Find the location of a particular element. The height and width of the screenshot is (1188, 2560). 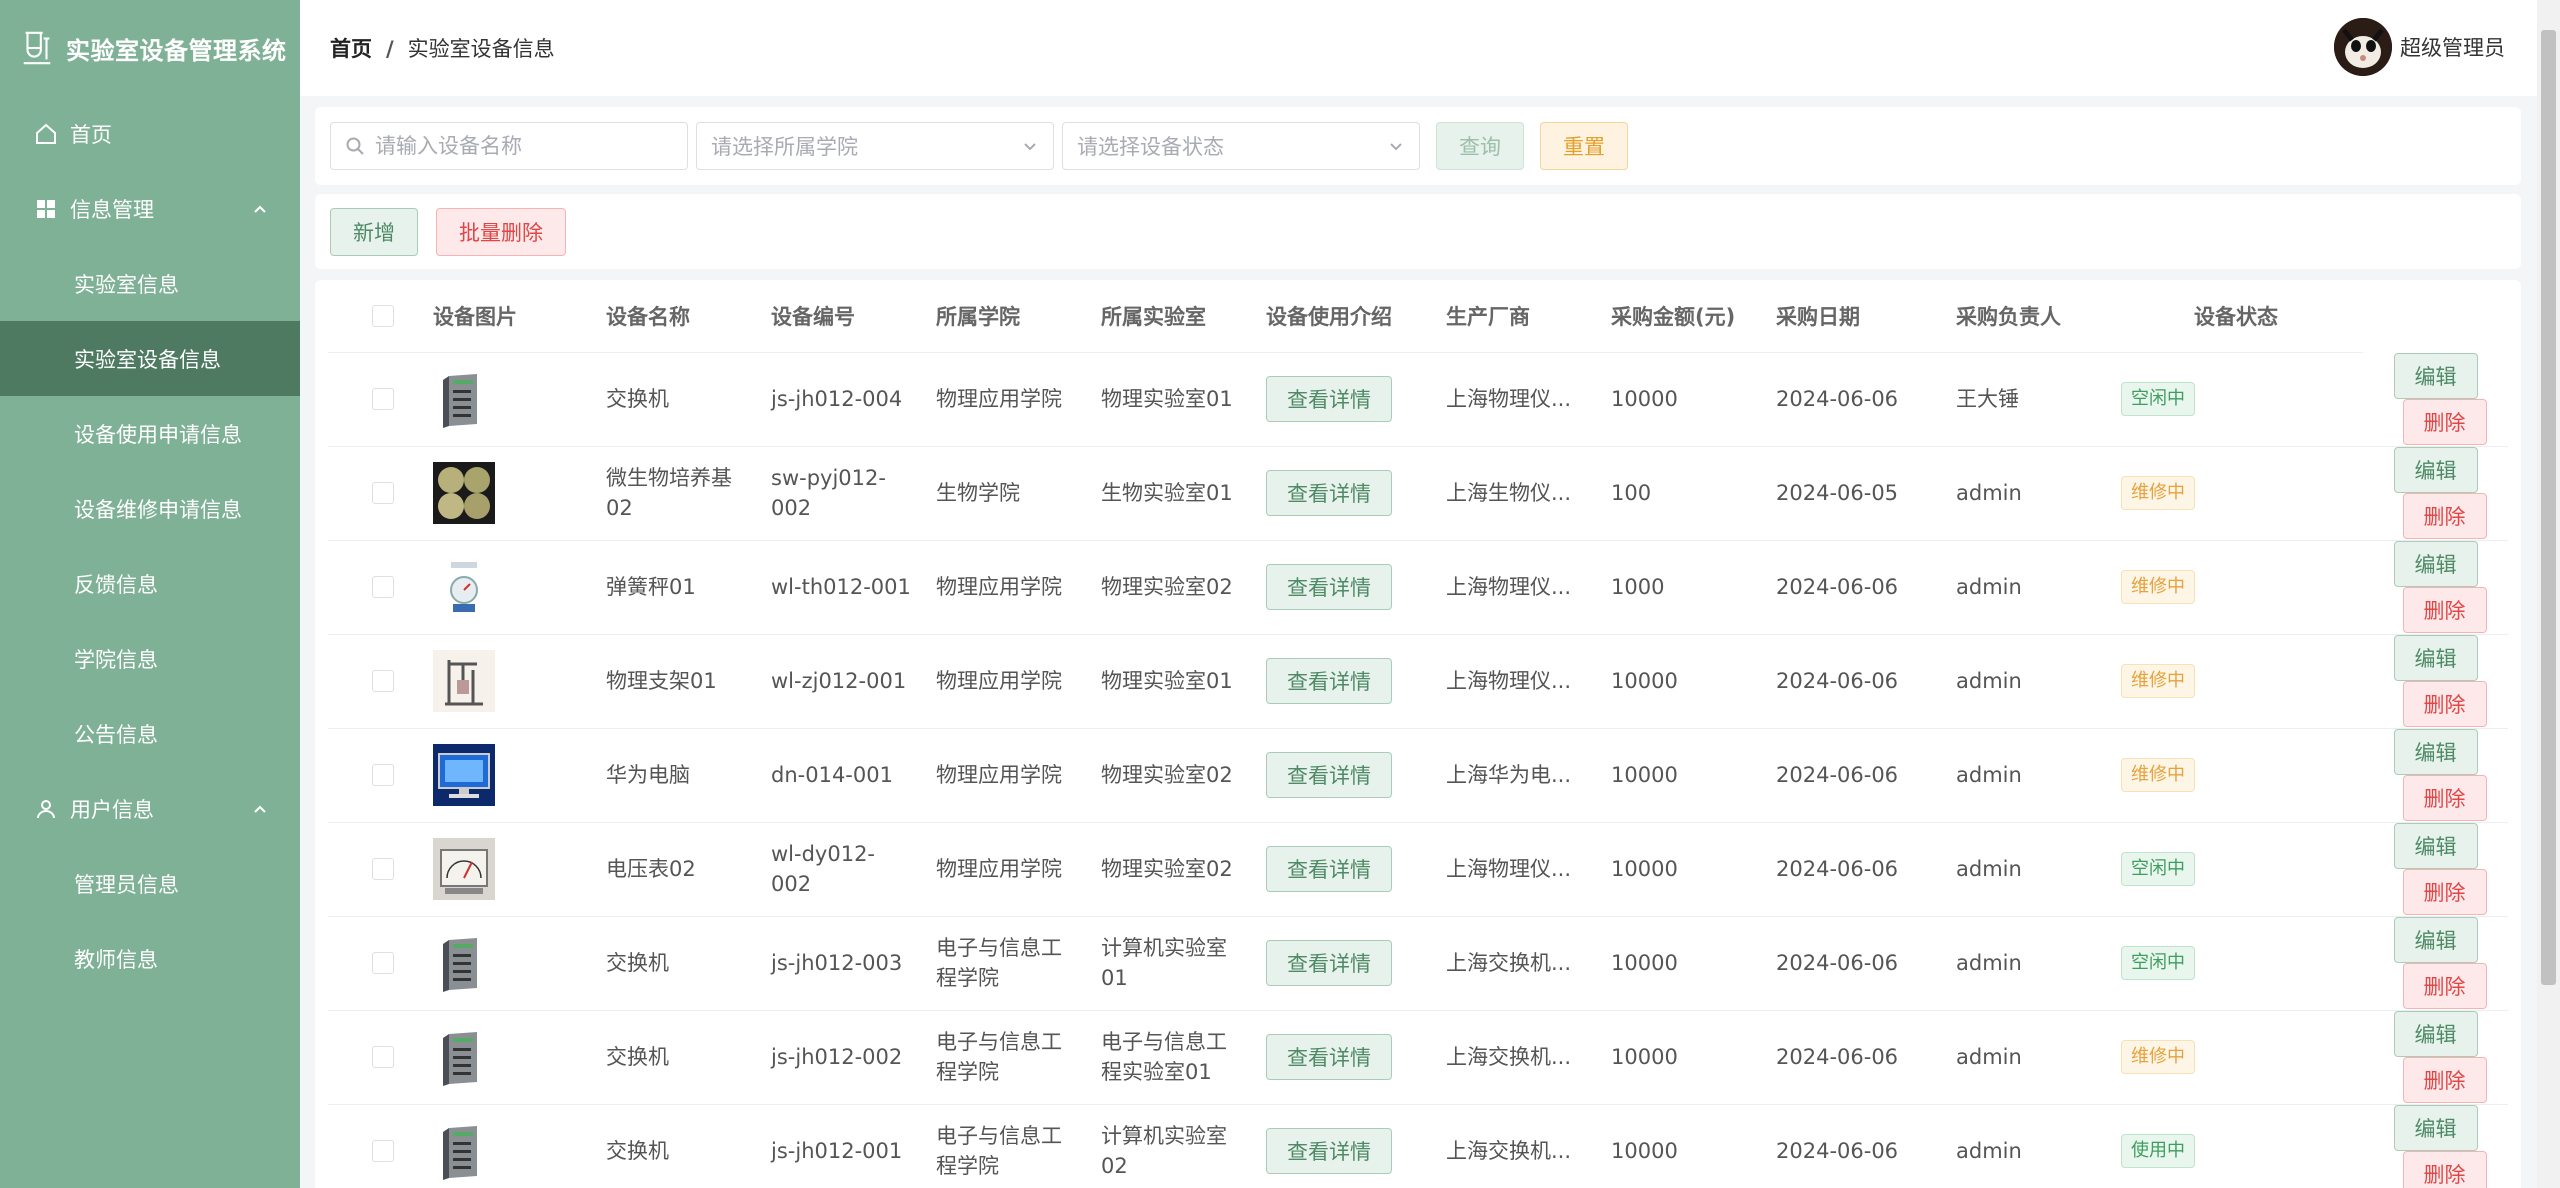

sidebar-item-notice: 公告信息 is located at coordinates (150, 733).